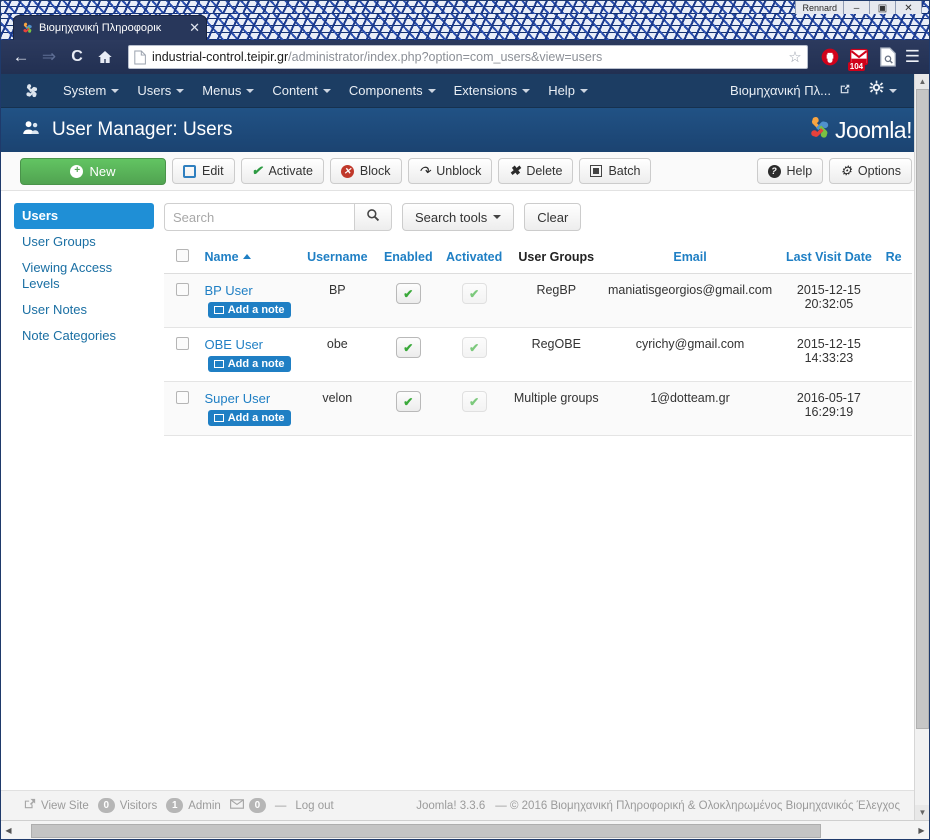  Describe the element at coordinates (426, 830) in the screenshot. I see `horizontal-scroll-thumb` at that location.